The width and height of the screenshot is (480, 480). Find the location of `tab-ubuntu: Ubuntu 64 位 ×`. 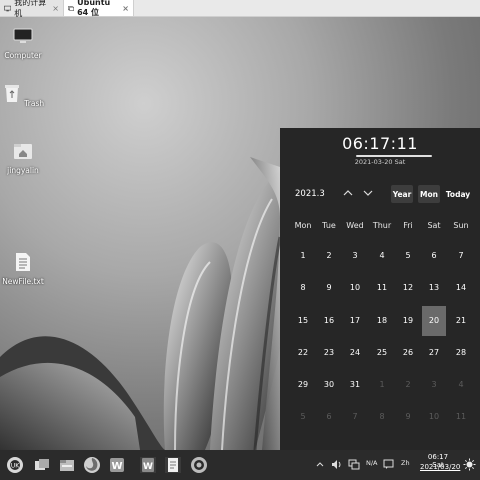

tab-ubuntu: Ubuntu 64 位 × is located at coordinates (99, 8).